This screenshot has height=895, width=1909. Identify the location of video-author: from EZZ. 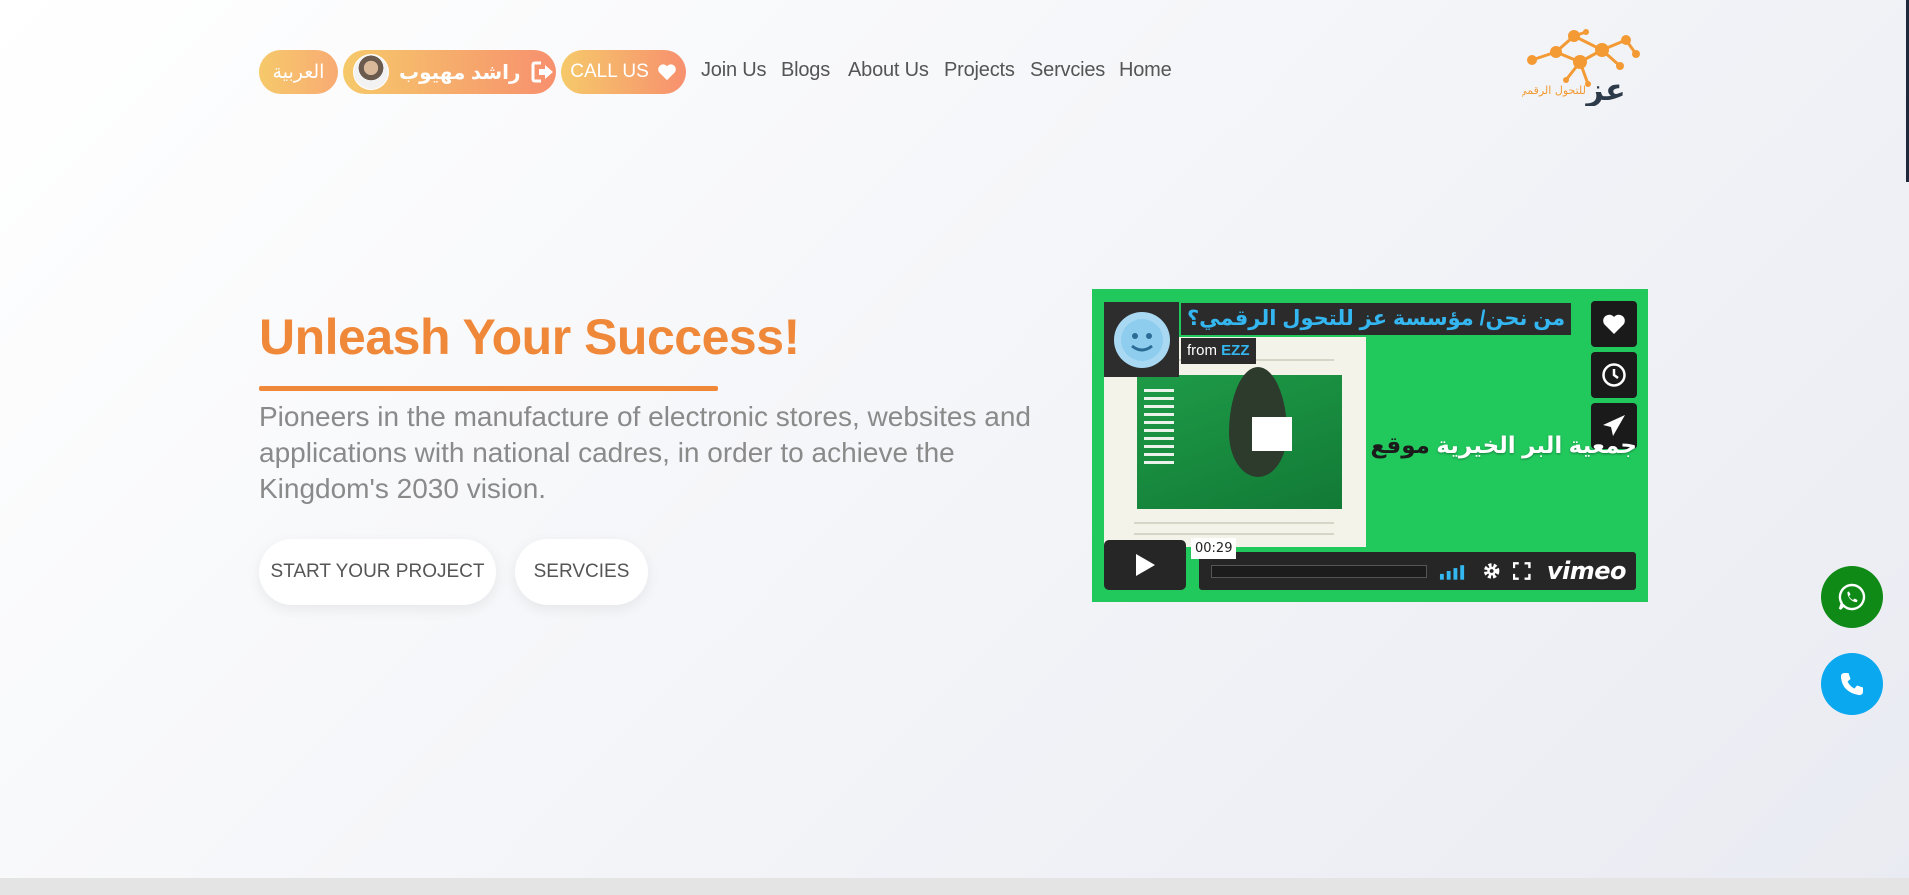
(1218, 351).